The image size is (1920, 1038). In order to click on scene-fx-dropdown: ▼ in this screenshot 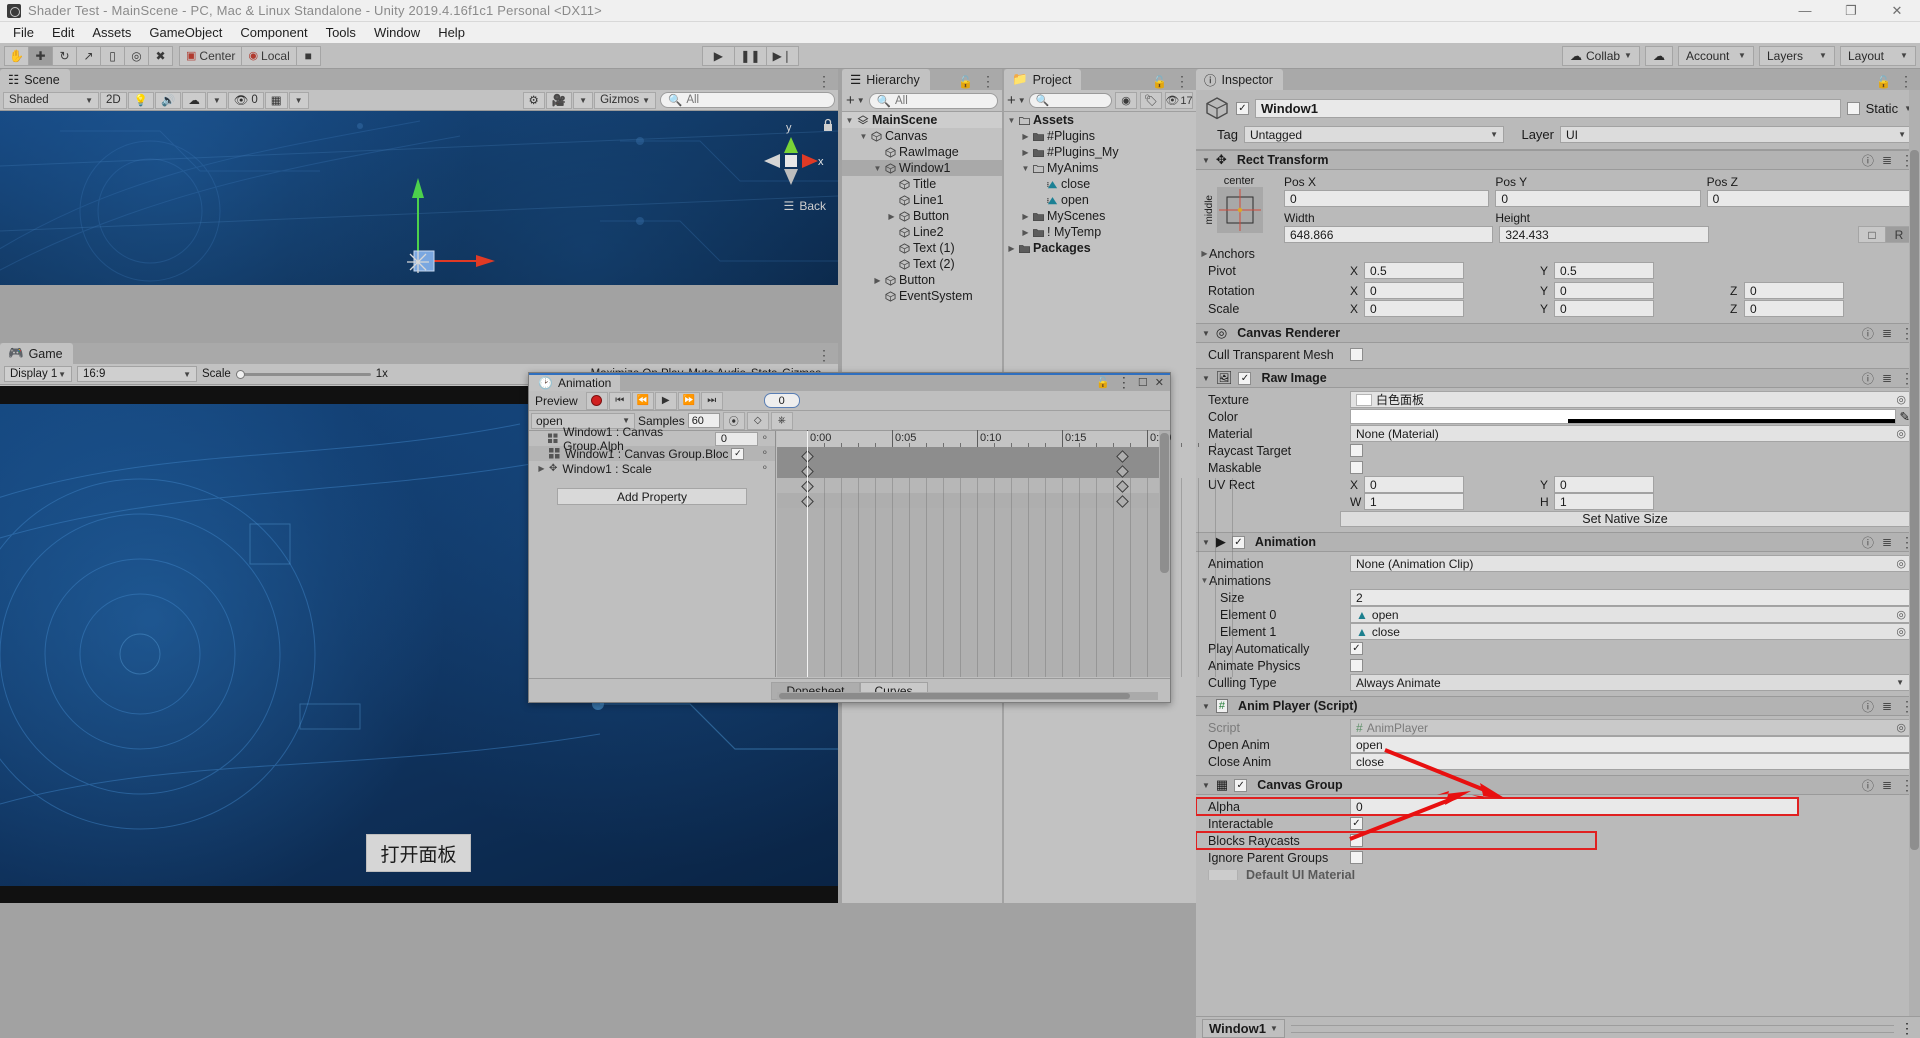, I will do `click(216, 100)`.